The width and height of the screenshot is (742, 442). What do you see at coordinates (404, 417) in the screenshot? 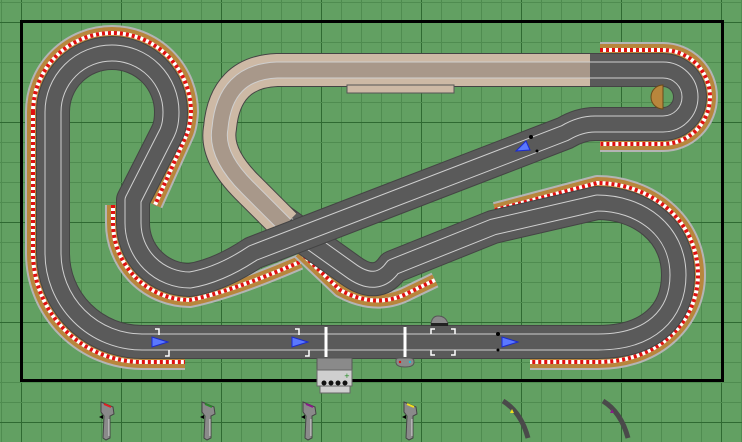
I see `controller-trigger` at bounding box center [404, 417].